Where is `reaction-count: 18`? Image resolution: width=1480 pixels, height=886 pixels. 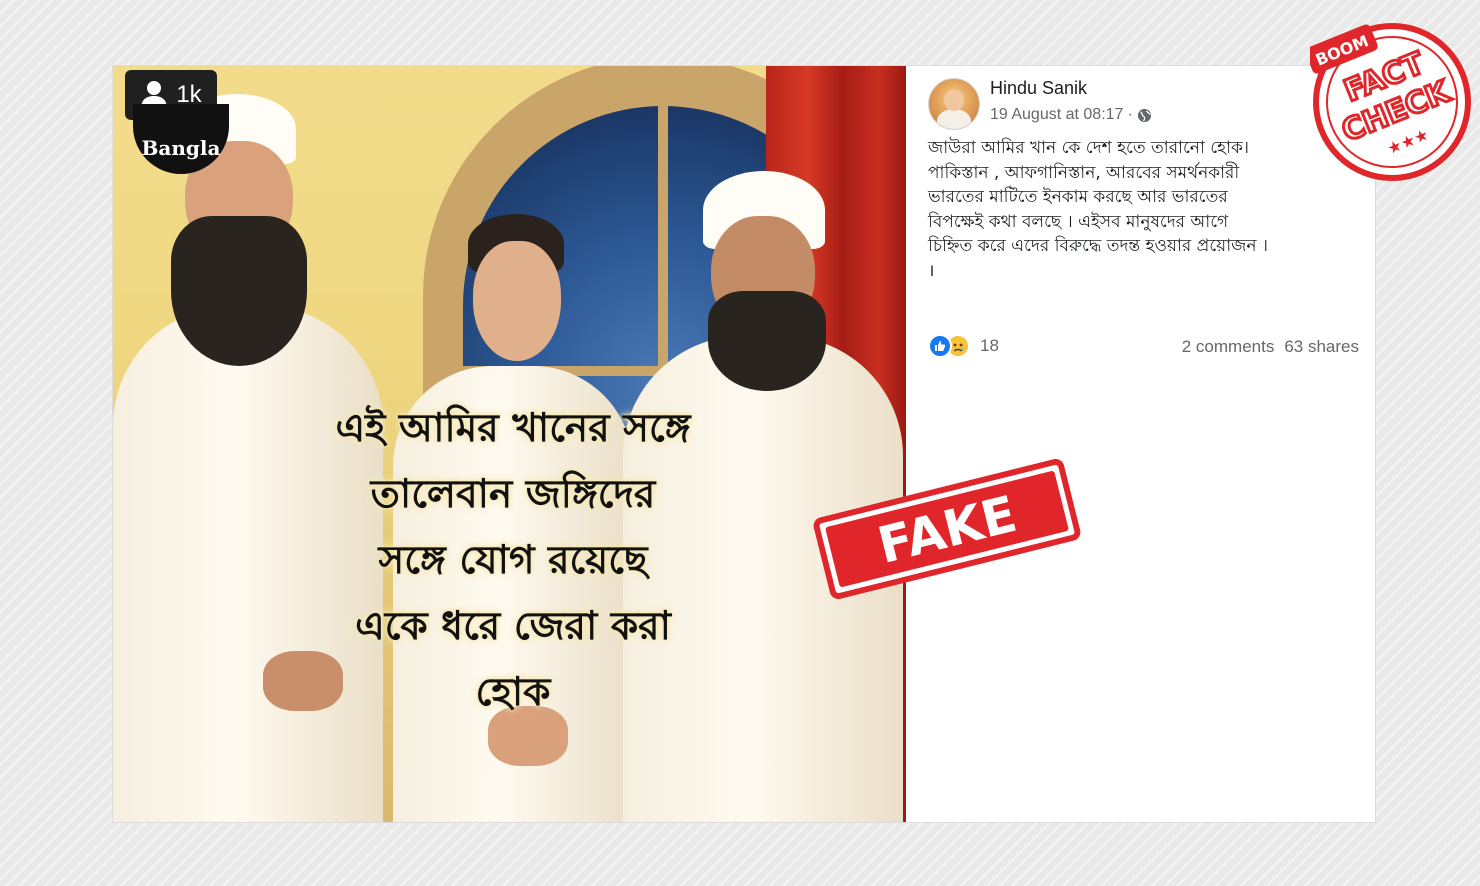
reaction-count: 18 is located at coordinates (989, 345).